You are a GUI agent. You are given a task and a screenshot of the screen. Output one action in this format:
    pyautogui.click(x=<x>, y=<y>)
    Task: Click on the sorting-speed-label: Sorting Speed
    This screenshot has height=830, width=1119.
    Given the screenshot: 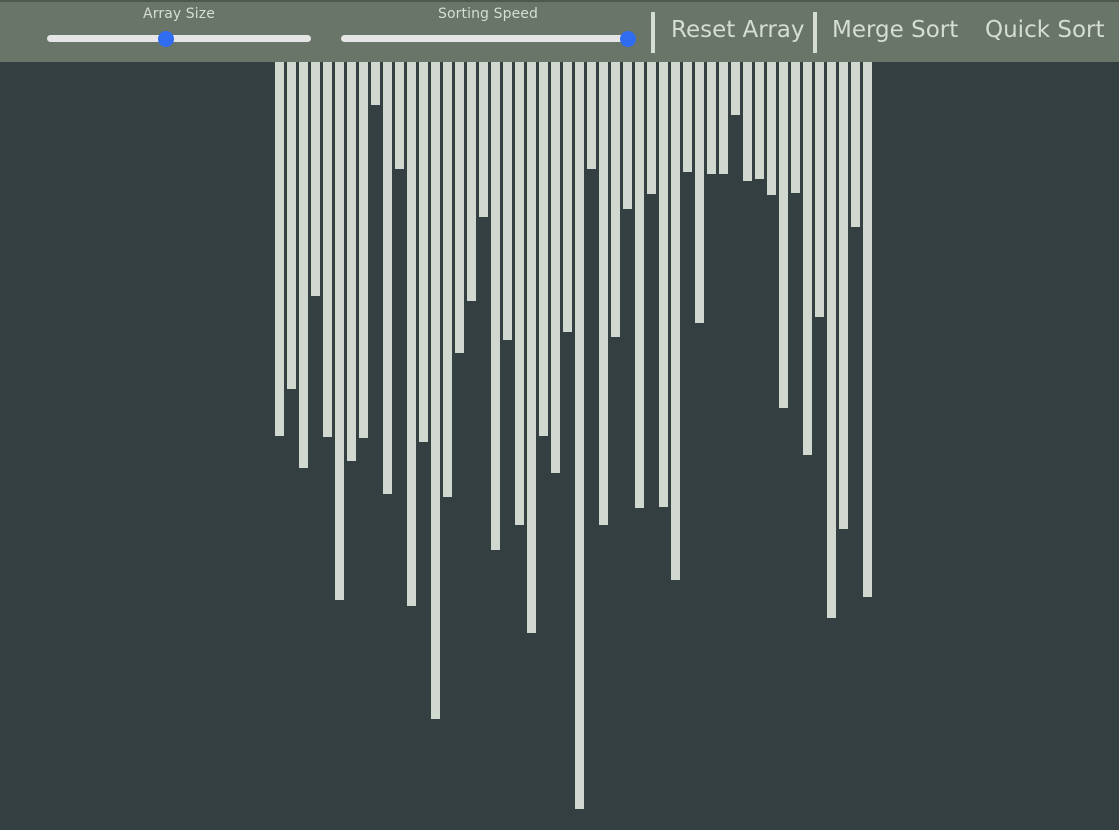 What is the action you would take?
    pyautogui.click(x=488, y=14)
    